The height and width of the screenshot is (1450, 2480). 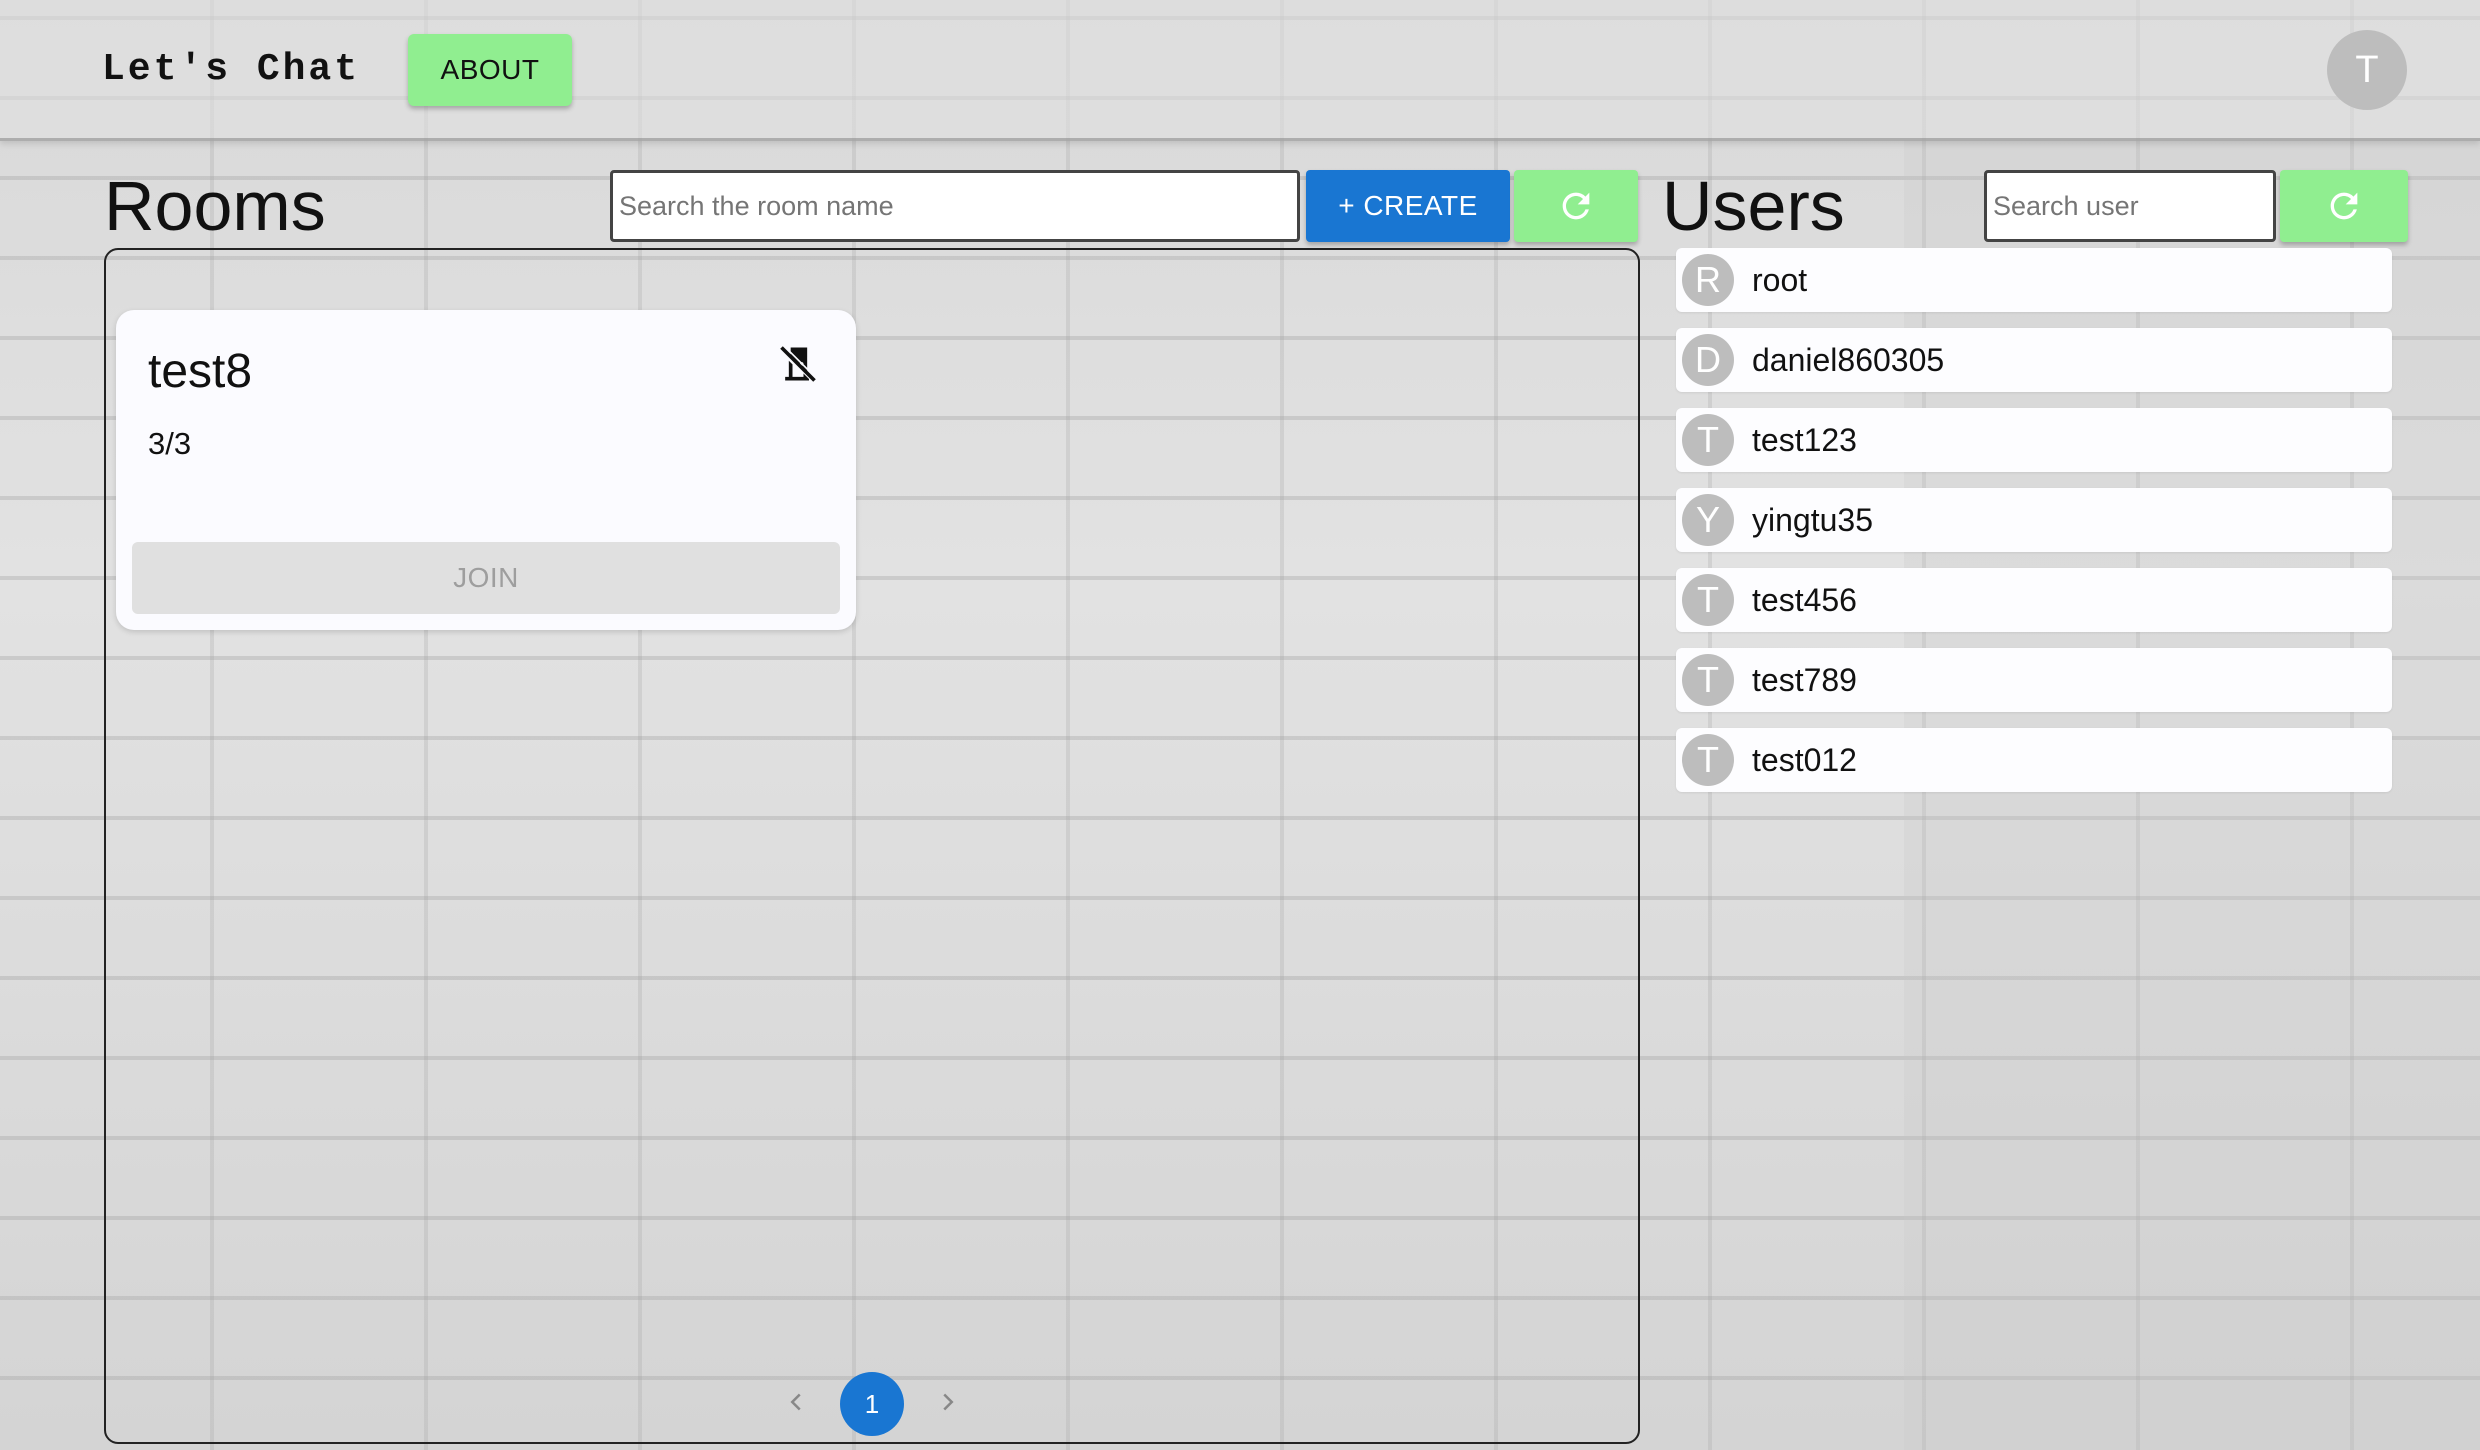 I want to click on users-title: Users, so click(x=1753, y=206).